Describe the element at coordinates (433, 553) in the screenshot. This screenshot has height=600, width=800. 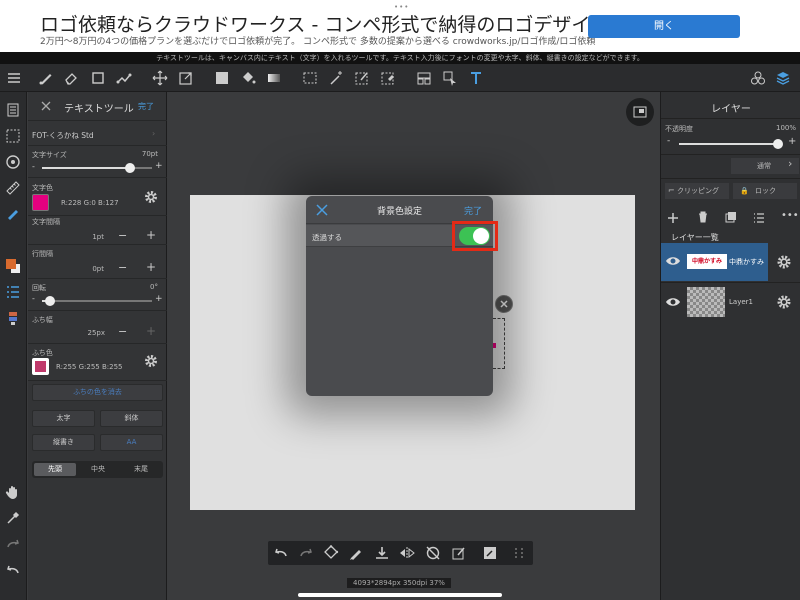
I see `rotate-lock-icon` at that location.